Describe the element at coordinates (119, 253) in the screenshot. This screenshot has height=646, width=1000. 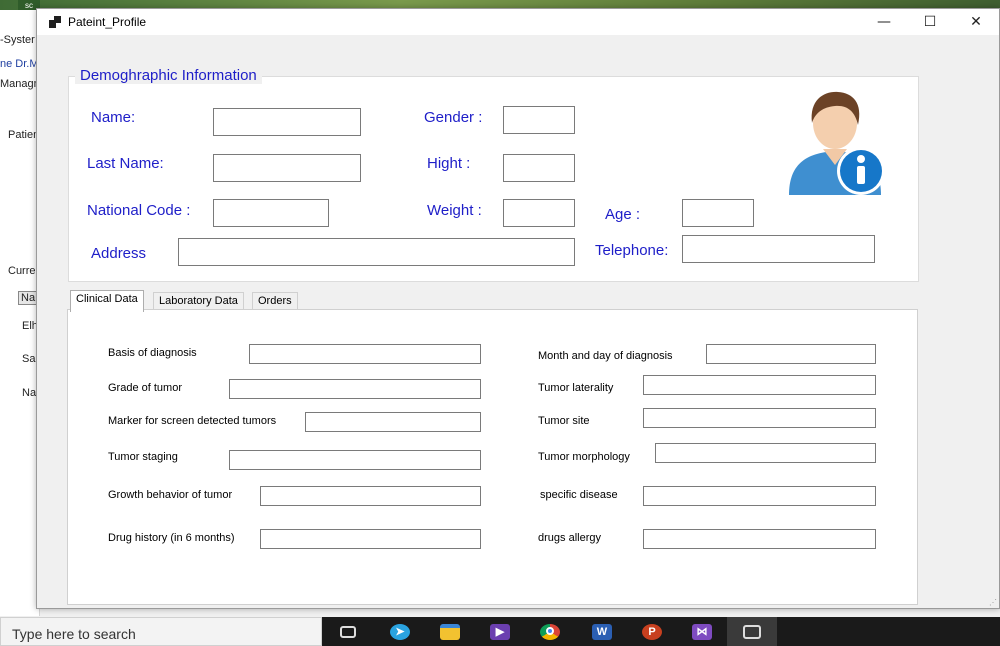
I see `address-label: Address` at that location.